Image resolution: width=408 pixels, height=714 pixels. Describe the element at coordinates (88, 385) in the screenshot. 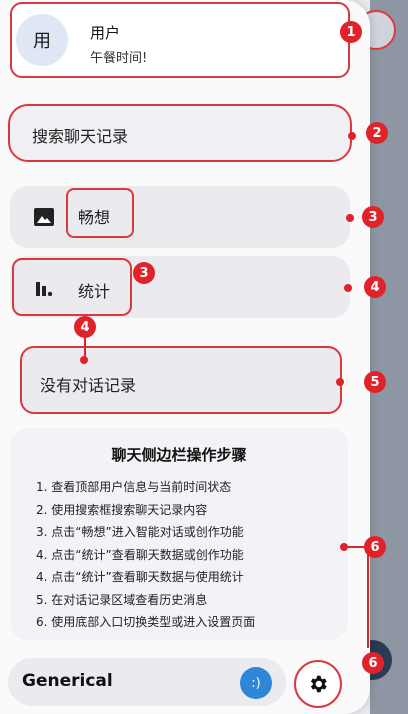

I see `empty-label: 没有对话记录` at that location.